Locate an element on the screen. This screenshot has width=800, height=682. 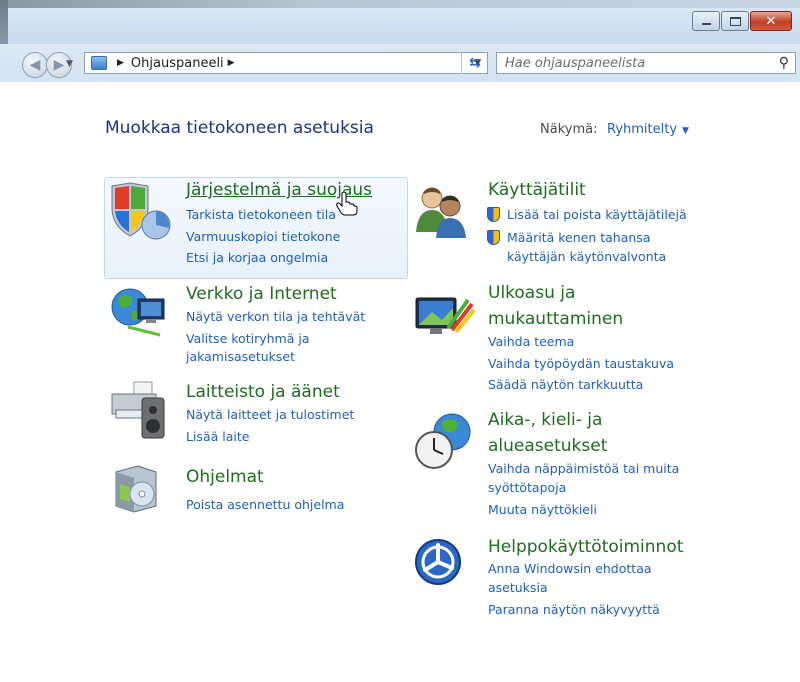
breadcrumb-control-panel: Ohjauspaneeli is located at coordinates (177, 63).